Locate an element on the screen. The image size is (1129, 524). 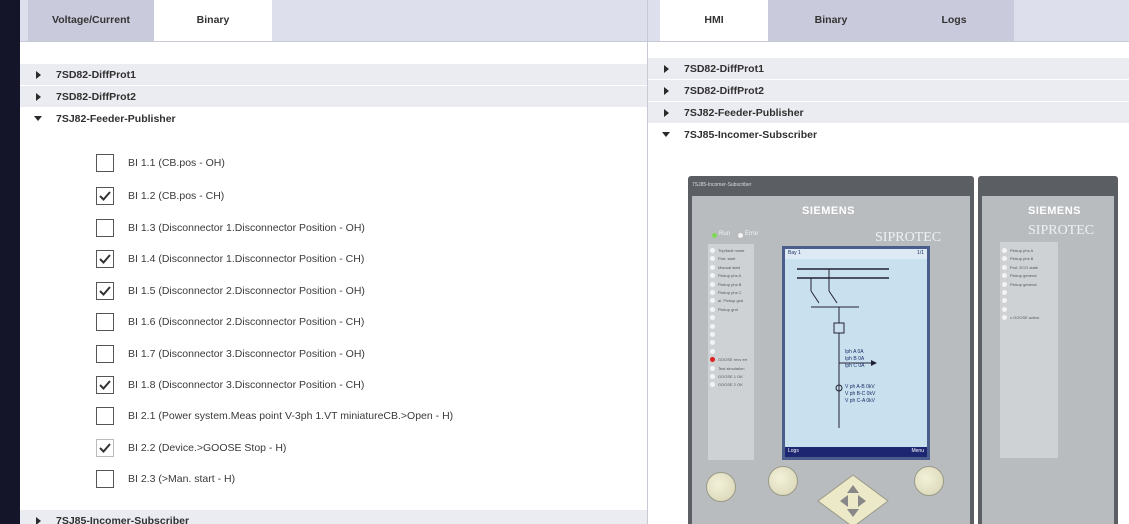
led-label: ai. Pickup gnd is located at coordinates (731, 301).